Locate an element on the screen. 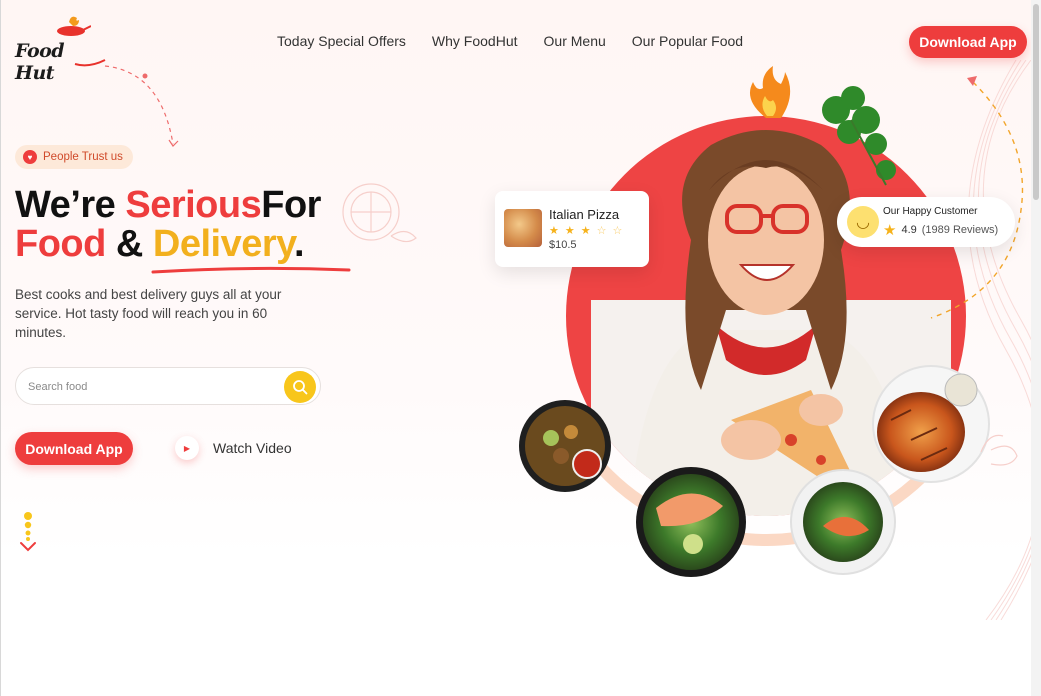 Image resolution: width=1041 pixels, height=696 pixels. watch-video-button: ▶ Watch Video is located at coordinates (233, 448).